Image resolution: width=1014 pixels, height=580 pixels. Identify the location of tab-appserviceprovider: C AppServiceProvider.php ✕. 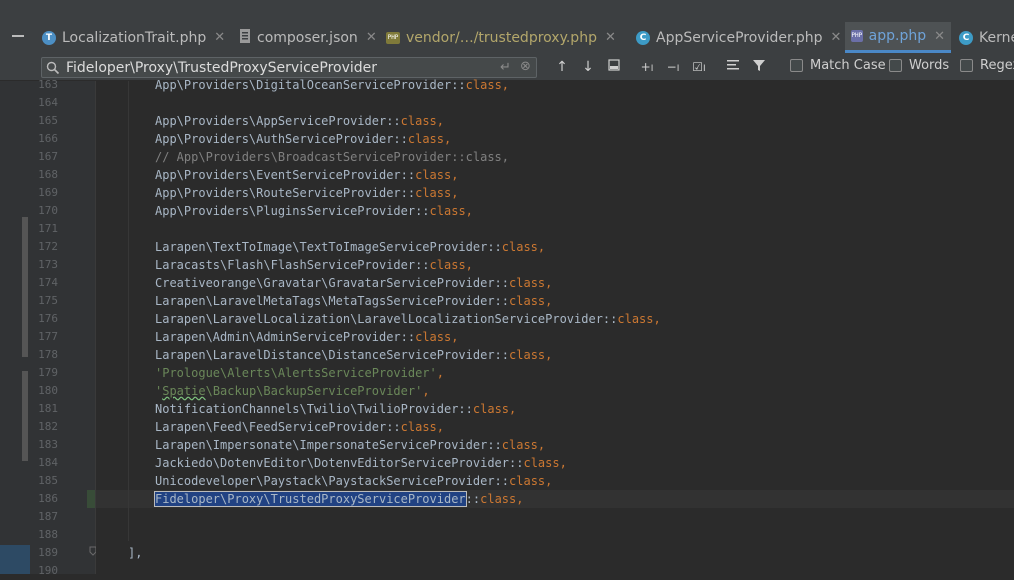
(738, 37).